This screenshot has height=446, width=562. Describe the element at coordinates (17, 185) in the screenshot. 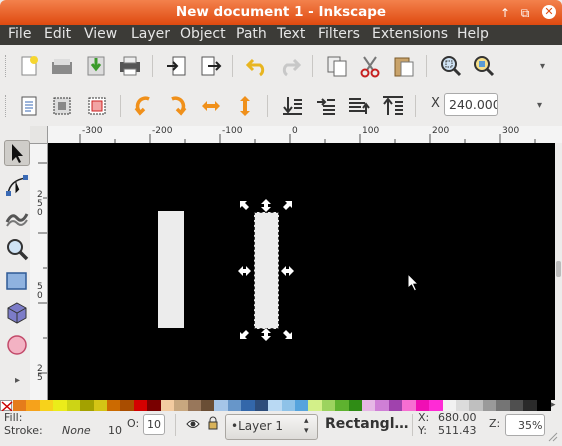

I see `node-tool-icon` at that location.